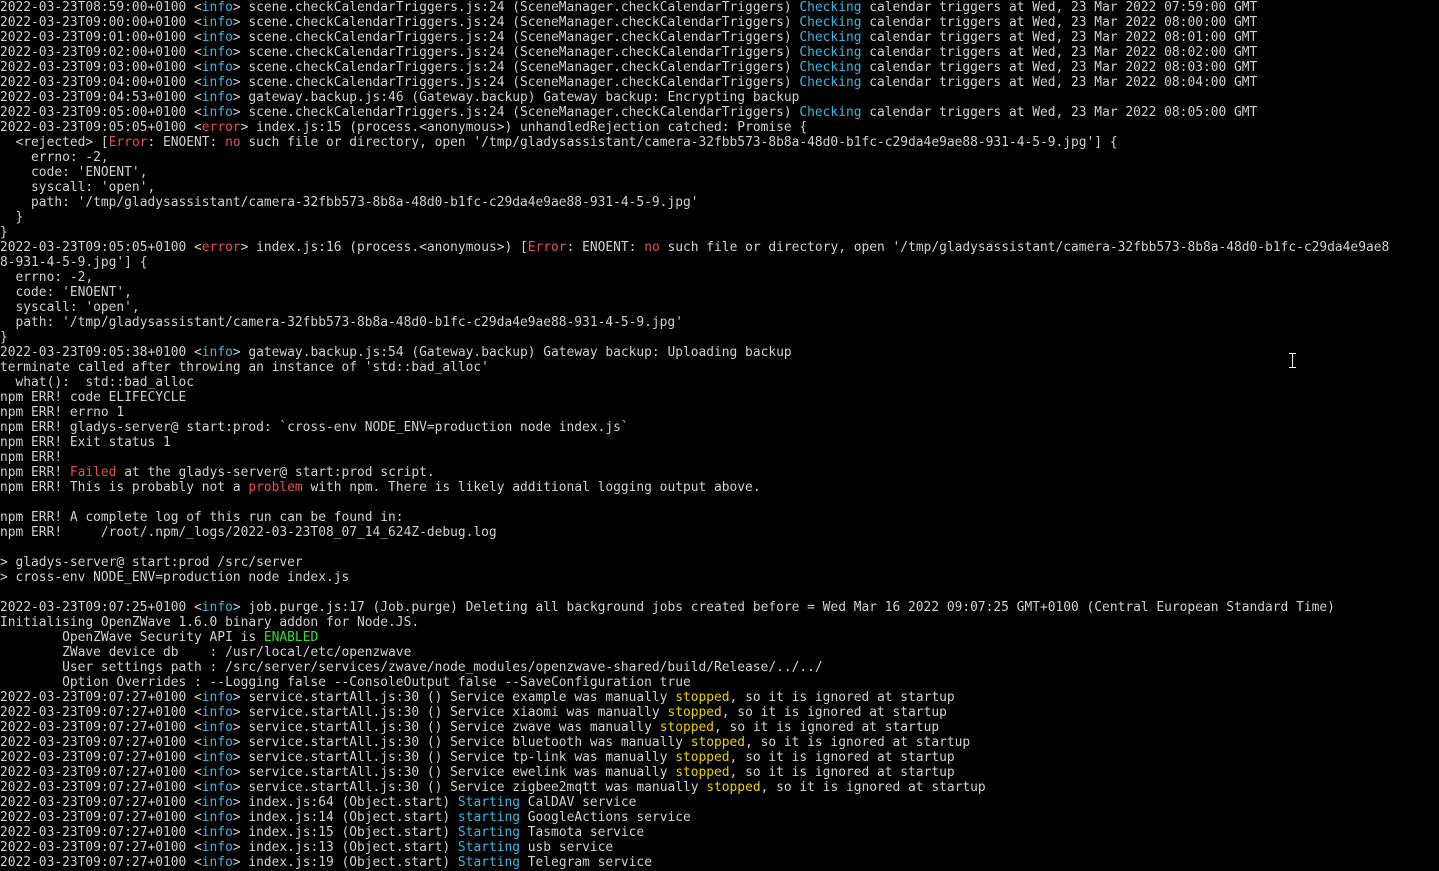 The width and height of the screenshot is (1439, 871). What do you see at coordinates (85, 442) in the screenshot?
I see `log-segment: npm ERR! Exit status 1` at bounding box center [85, 442].